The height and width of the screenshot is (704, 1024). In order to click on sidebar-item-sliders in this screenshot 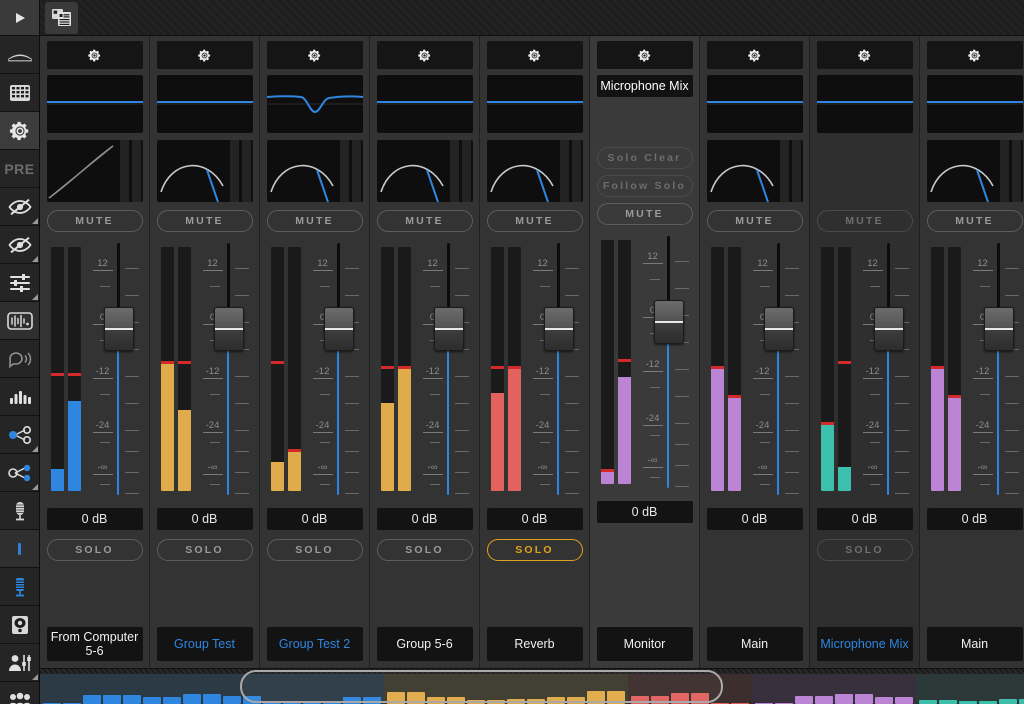, I will do `click(19, 283)`.